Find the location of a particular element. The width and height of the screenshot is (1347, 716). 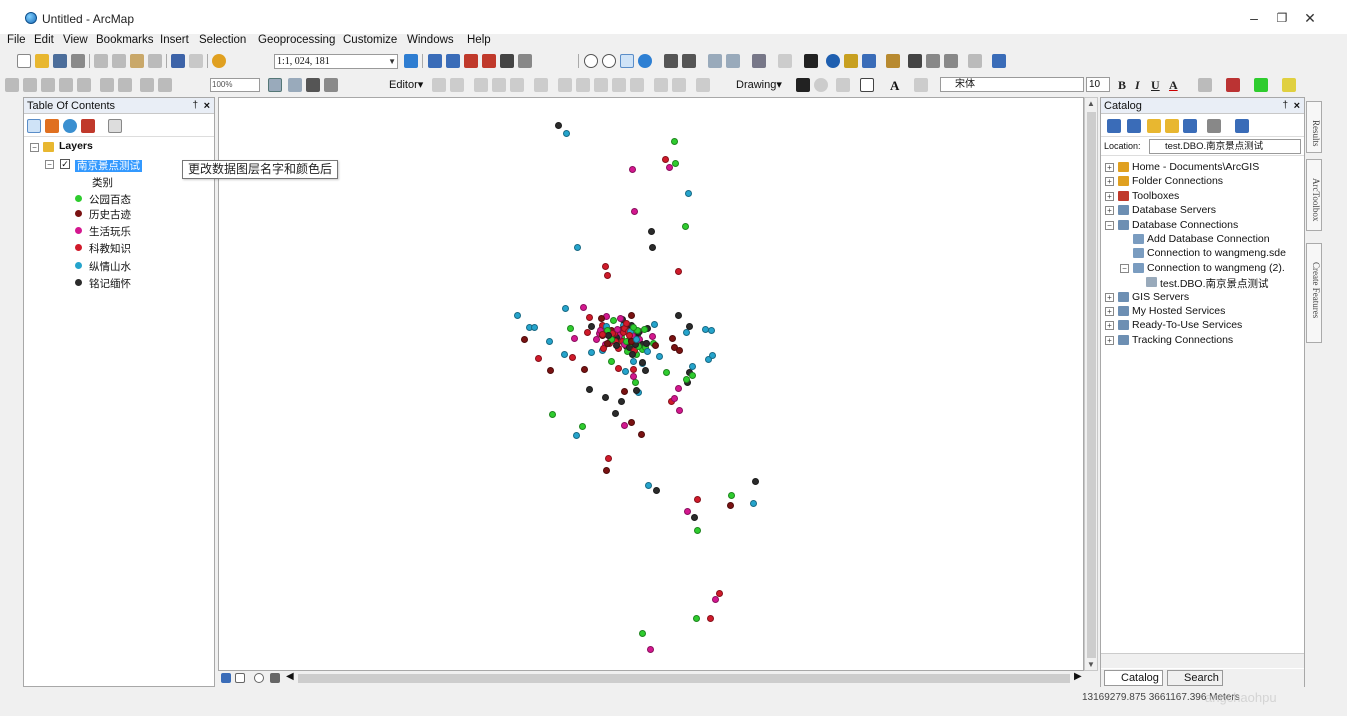

font-size-combo: 10 is located at coordinates (1098, 84).